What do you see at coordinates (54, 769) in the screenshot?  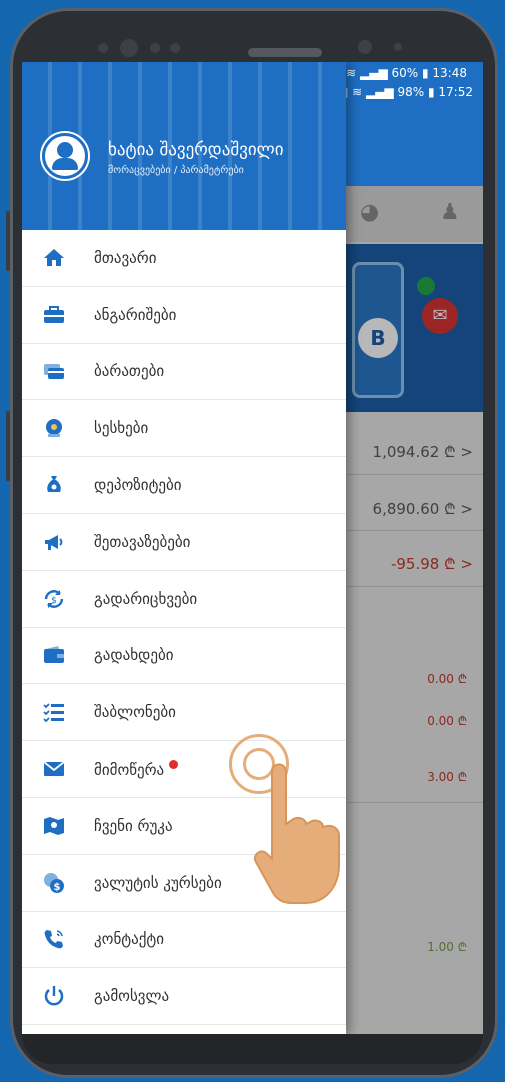 I see `envelope-icon` at bounding box center [54, 769].